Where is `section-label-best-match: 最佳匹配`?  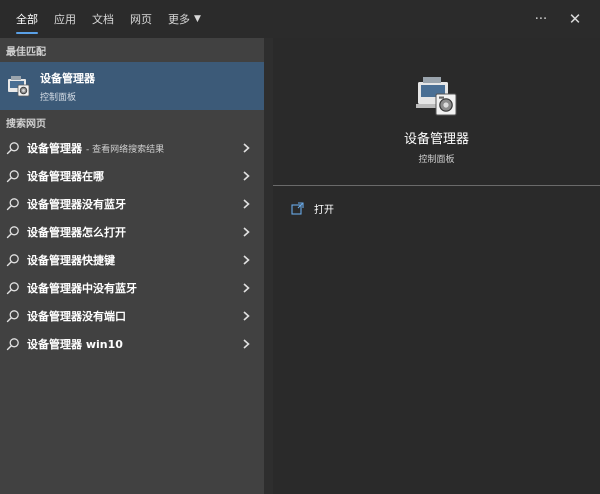 section-label-best-match: 最佳匹配 is located at coordinates (26, 52).